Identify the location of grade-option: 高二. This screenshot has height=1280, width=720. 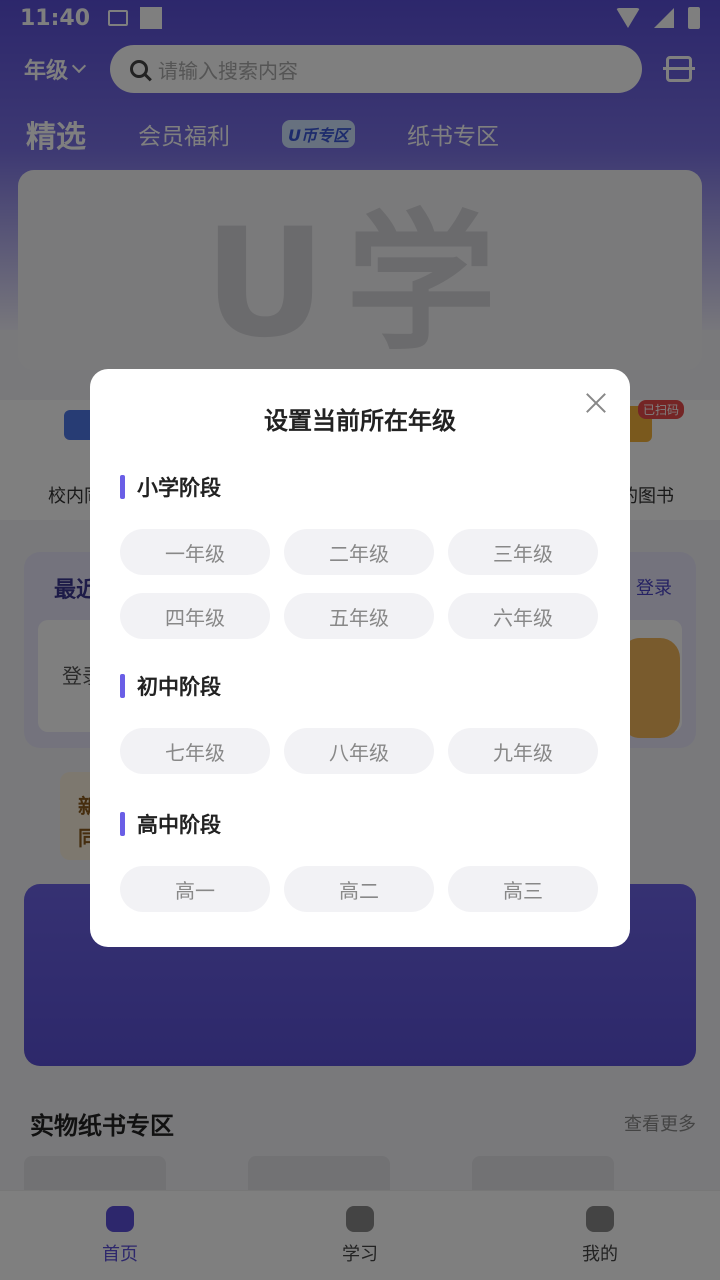
(359, 889).